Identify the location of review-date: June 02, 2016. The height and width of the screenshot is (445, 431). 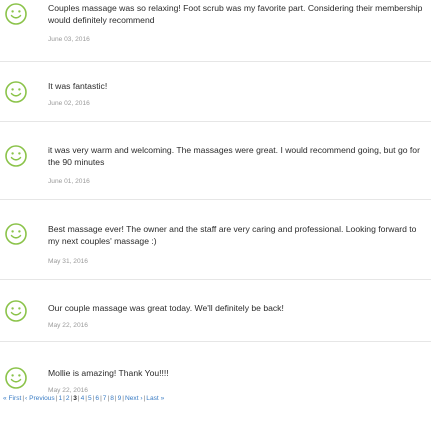
(69, 103).